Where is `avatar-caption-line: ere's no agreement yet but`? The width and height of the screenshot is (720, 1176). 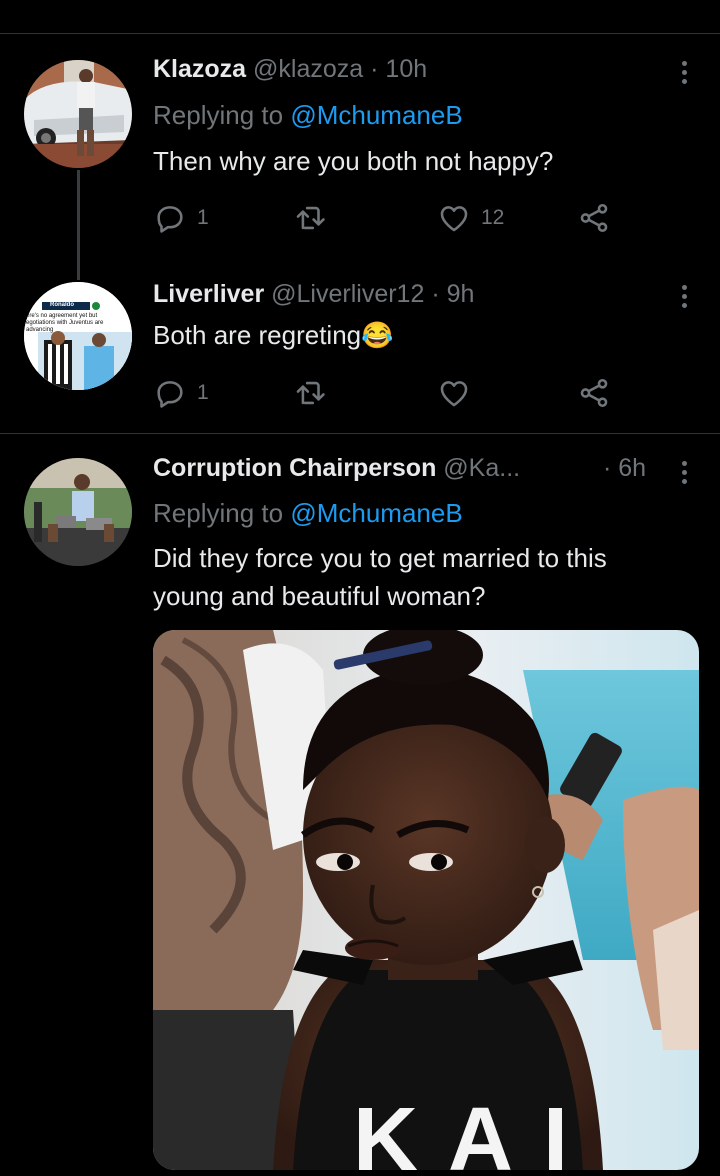
avatar-caption-line: ere's no agreement yet but is located at coordinates (62, 316).